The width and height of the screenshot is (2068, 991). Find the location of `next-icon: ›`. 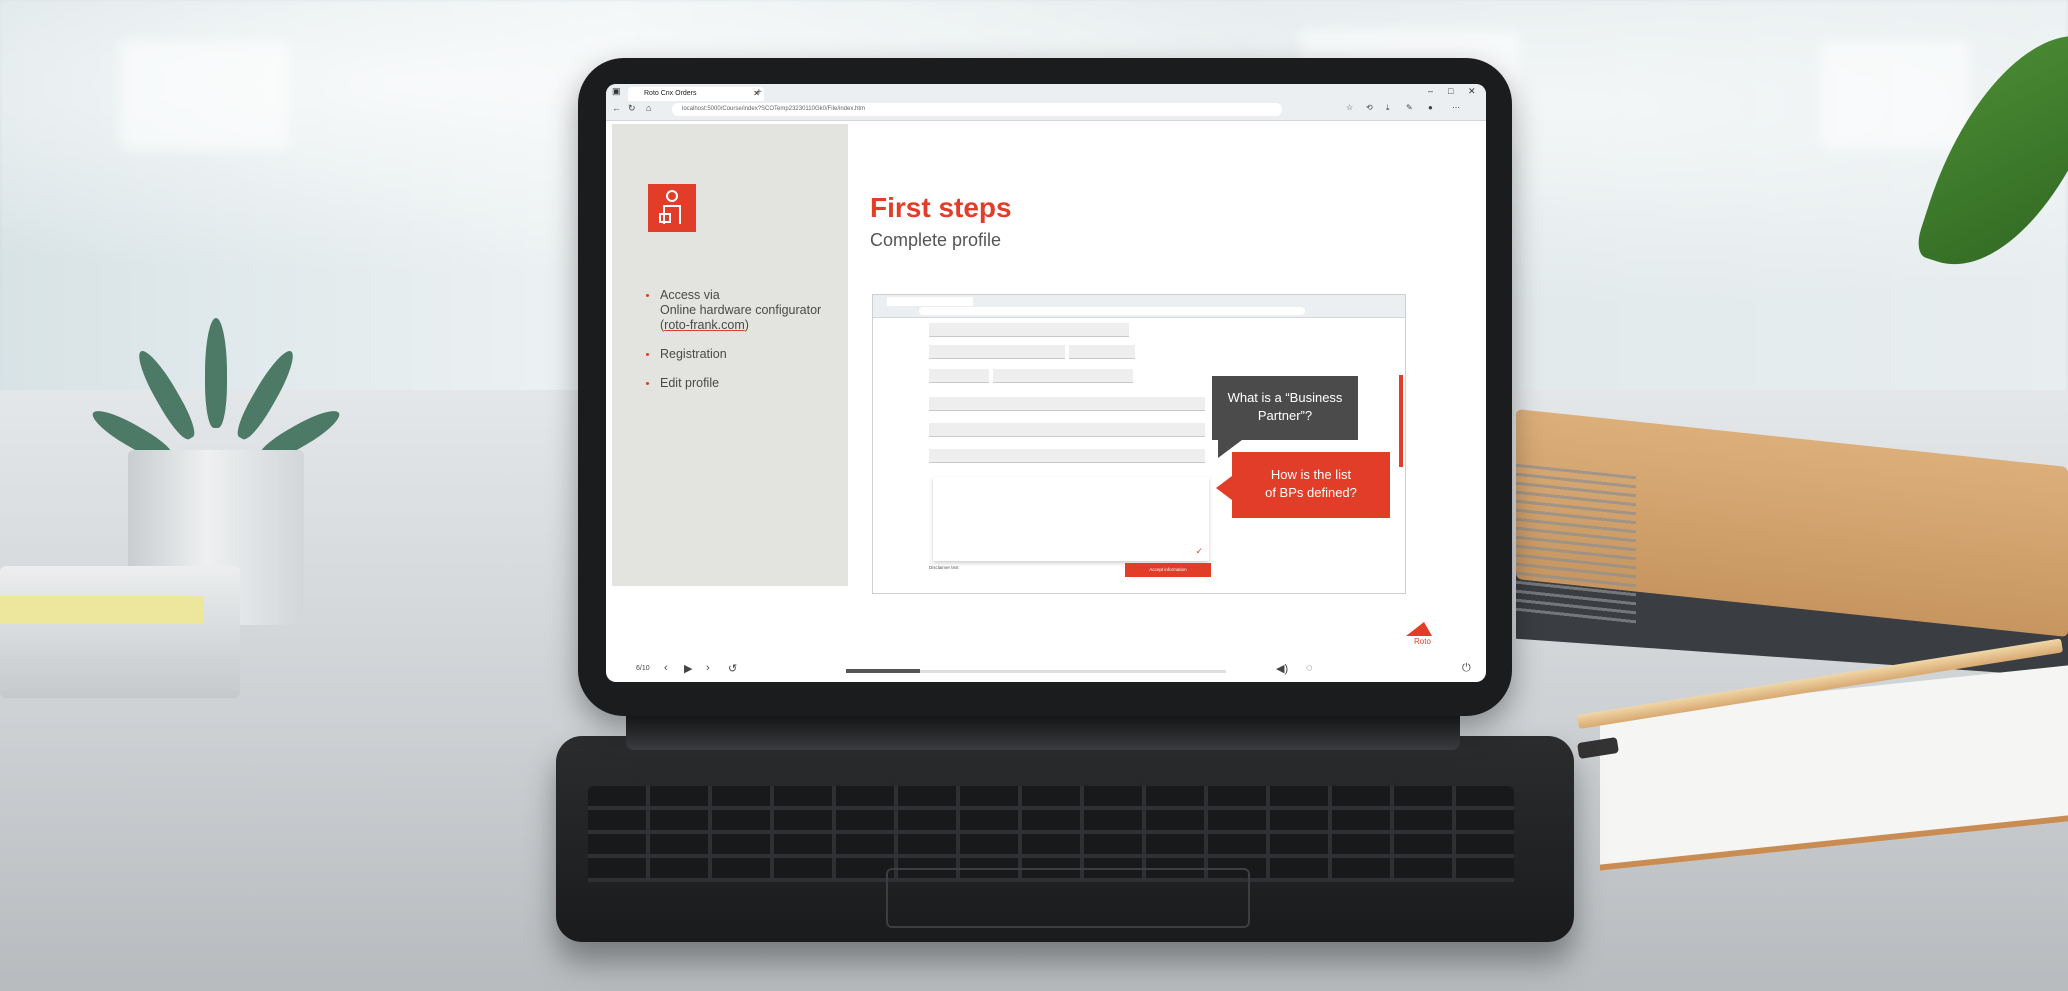

next-icon: › is located at coordinates (708, 668).